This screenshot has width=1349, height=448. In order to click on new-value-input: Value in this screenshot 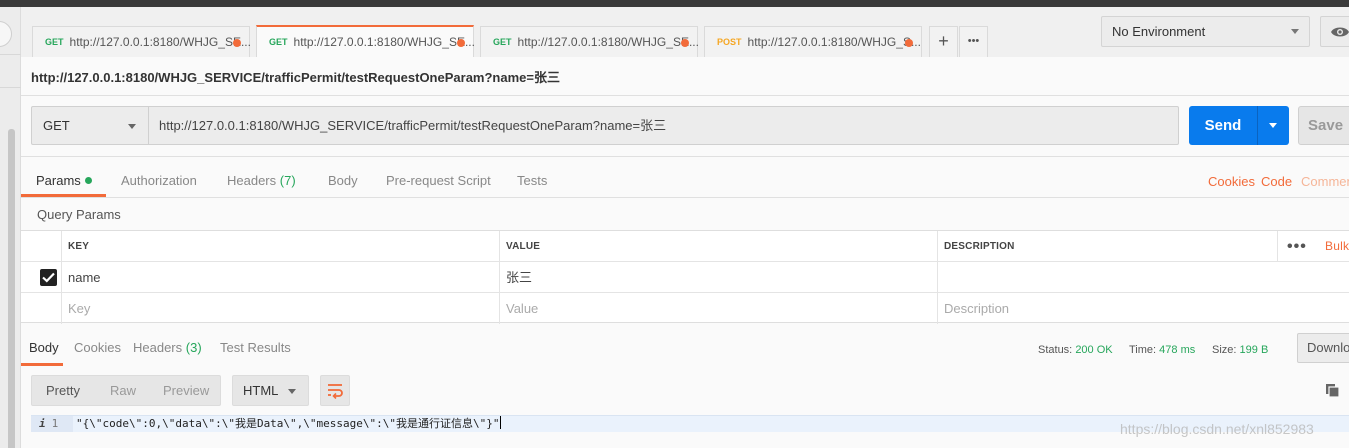, I will do `click(718, 308)`.